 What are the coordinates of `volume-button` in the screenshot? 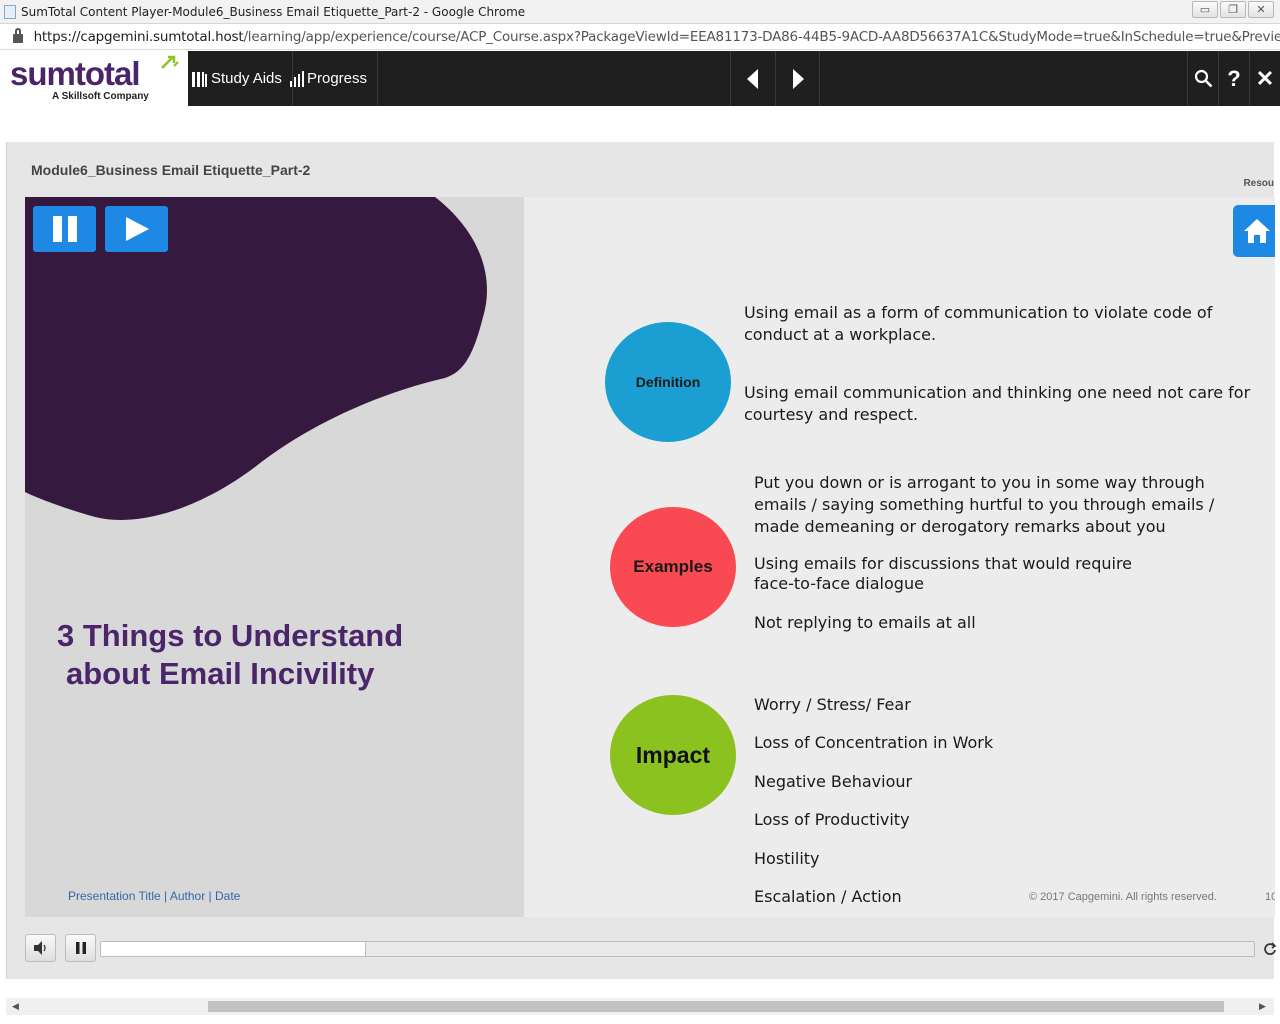 It's located at (40, 948).